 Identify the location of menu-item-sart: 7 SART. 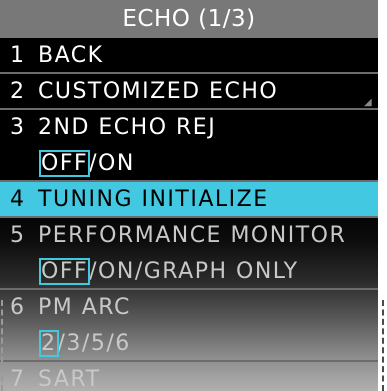
(189, 376).